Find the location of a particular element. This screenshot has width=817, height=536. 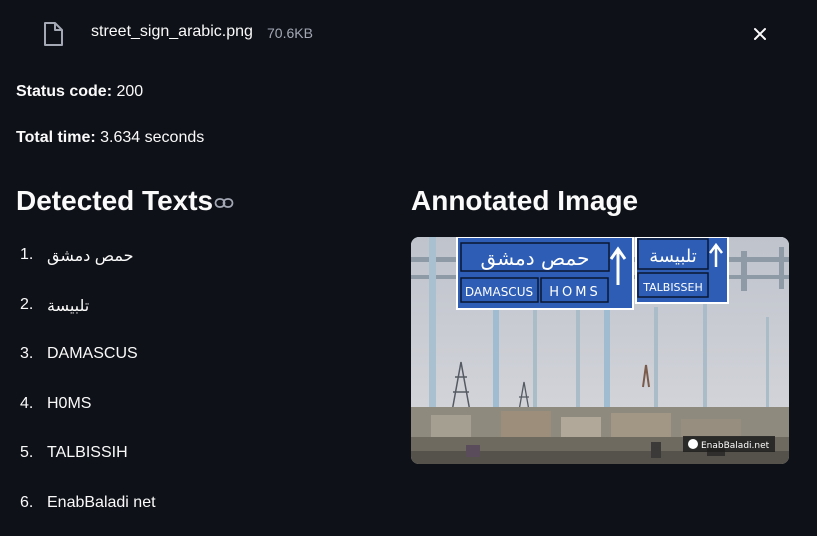

remove-file-button is located at coordinates (760, 34).